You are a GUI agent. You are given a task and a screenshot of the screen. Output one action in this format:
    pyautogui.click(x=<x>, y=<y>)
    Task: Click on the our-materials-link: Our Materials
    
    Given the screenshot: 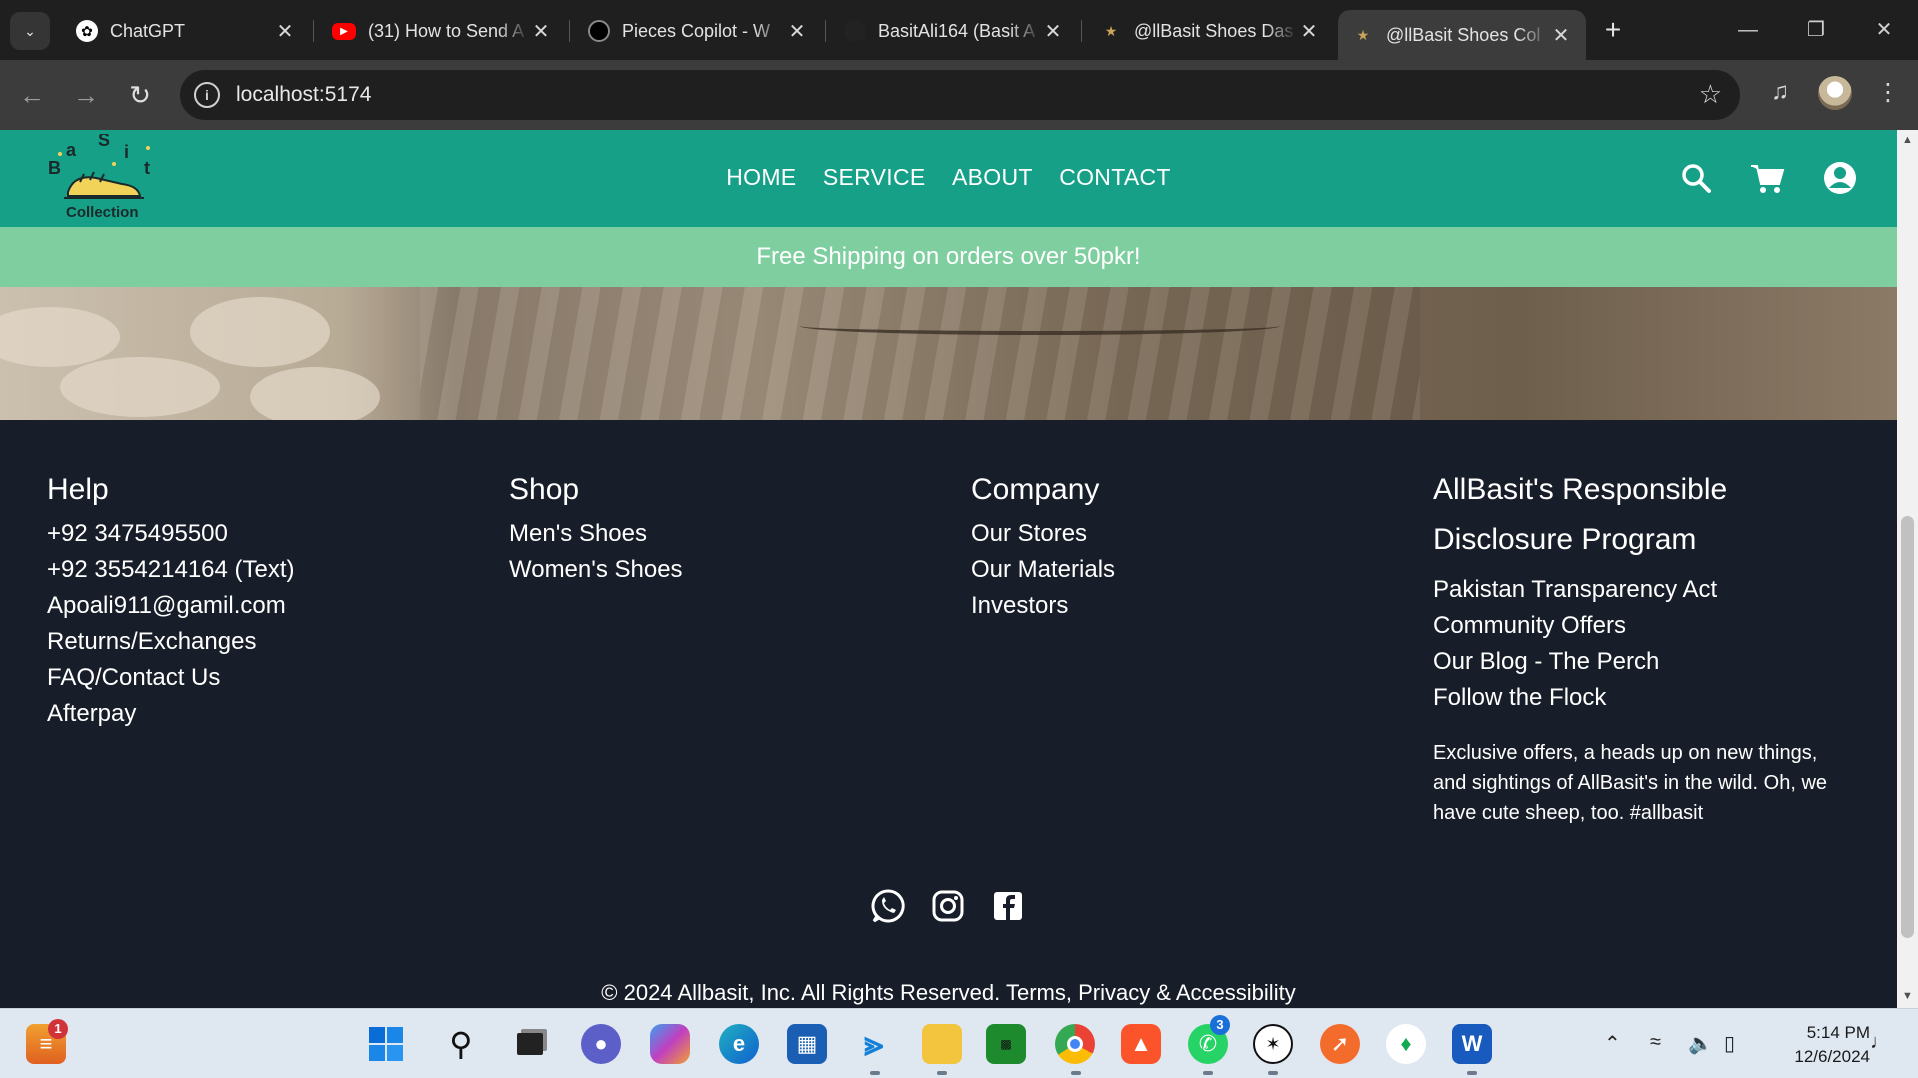 What is the action you would take?
    pyautogui.click(x=1043, y=570)
    